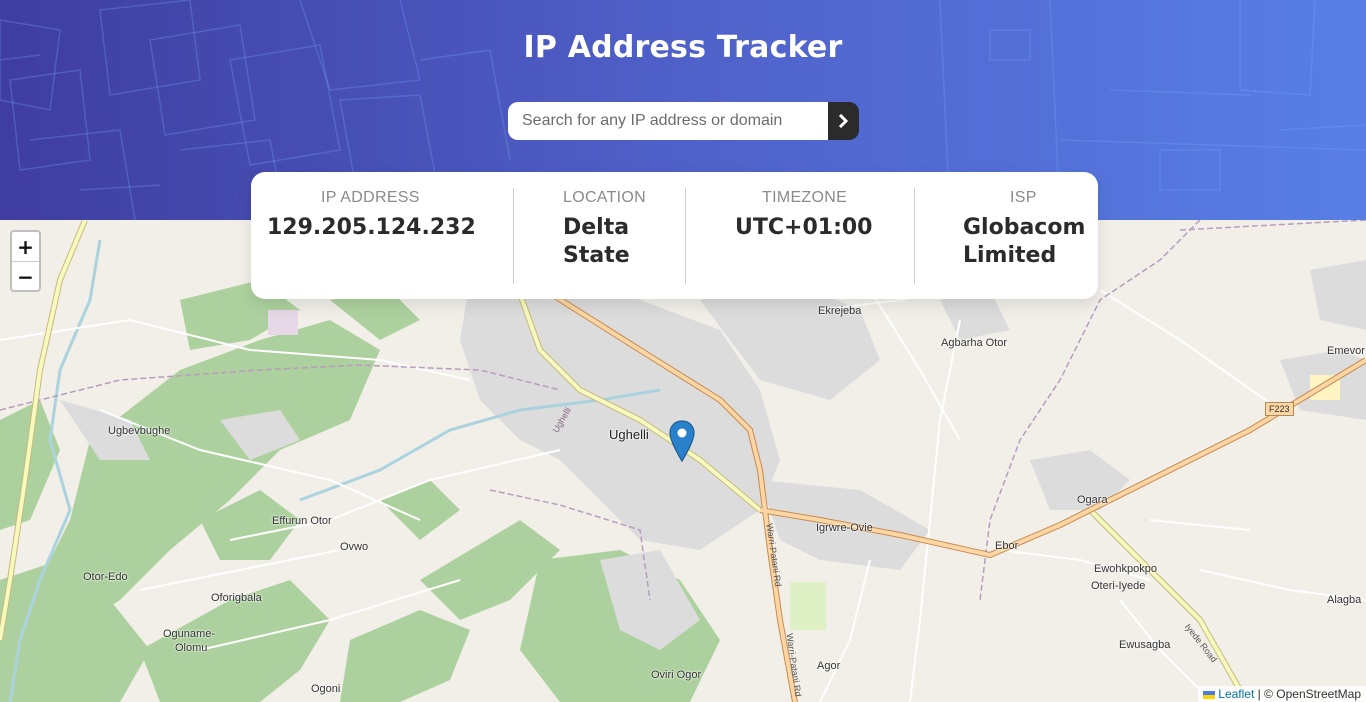 This screenshot has height=702, width=1366. What do you see at coordinates (676, 675) in the screenshot?
I see `place-label: Oviri Ogor` at bounding box center [676, 675].